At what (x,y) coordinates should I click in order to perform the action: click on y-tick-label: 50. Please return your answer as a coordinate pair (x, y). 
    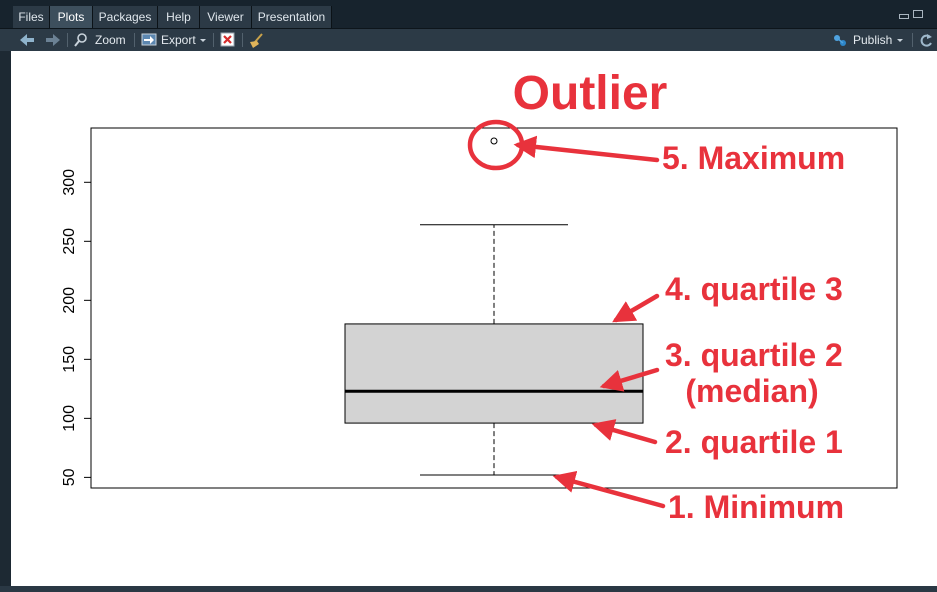
    Looking at the image, I should click on (69, 477).